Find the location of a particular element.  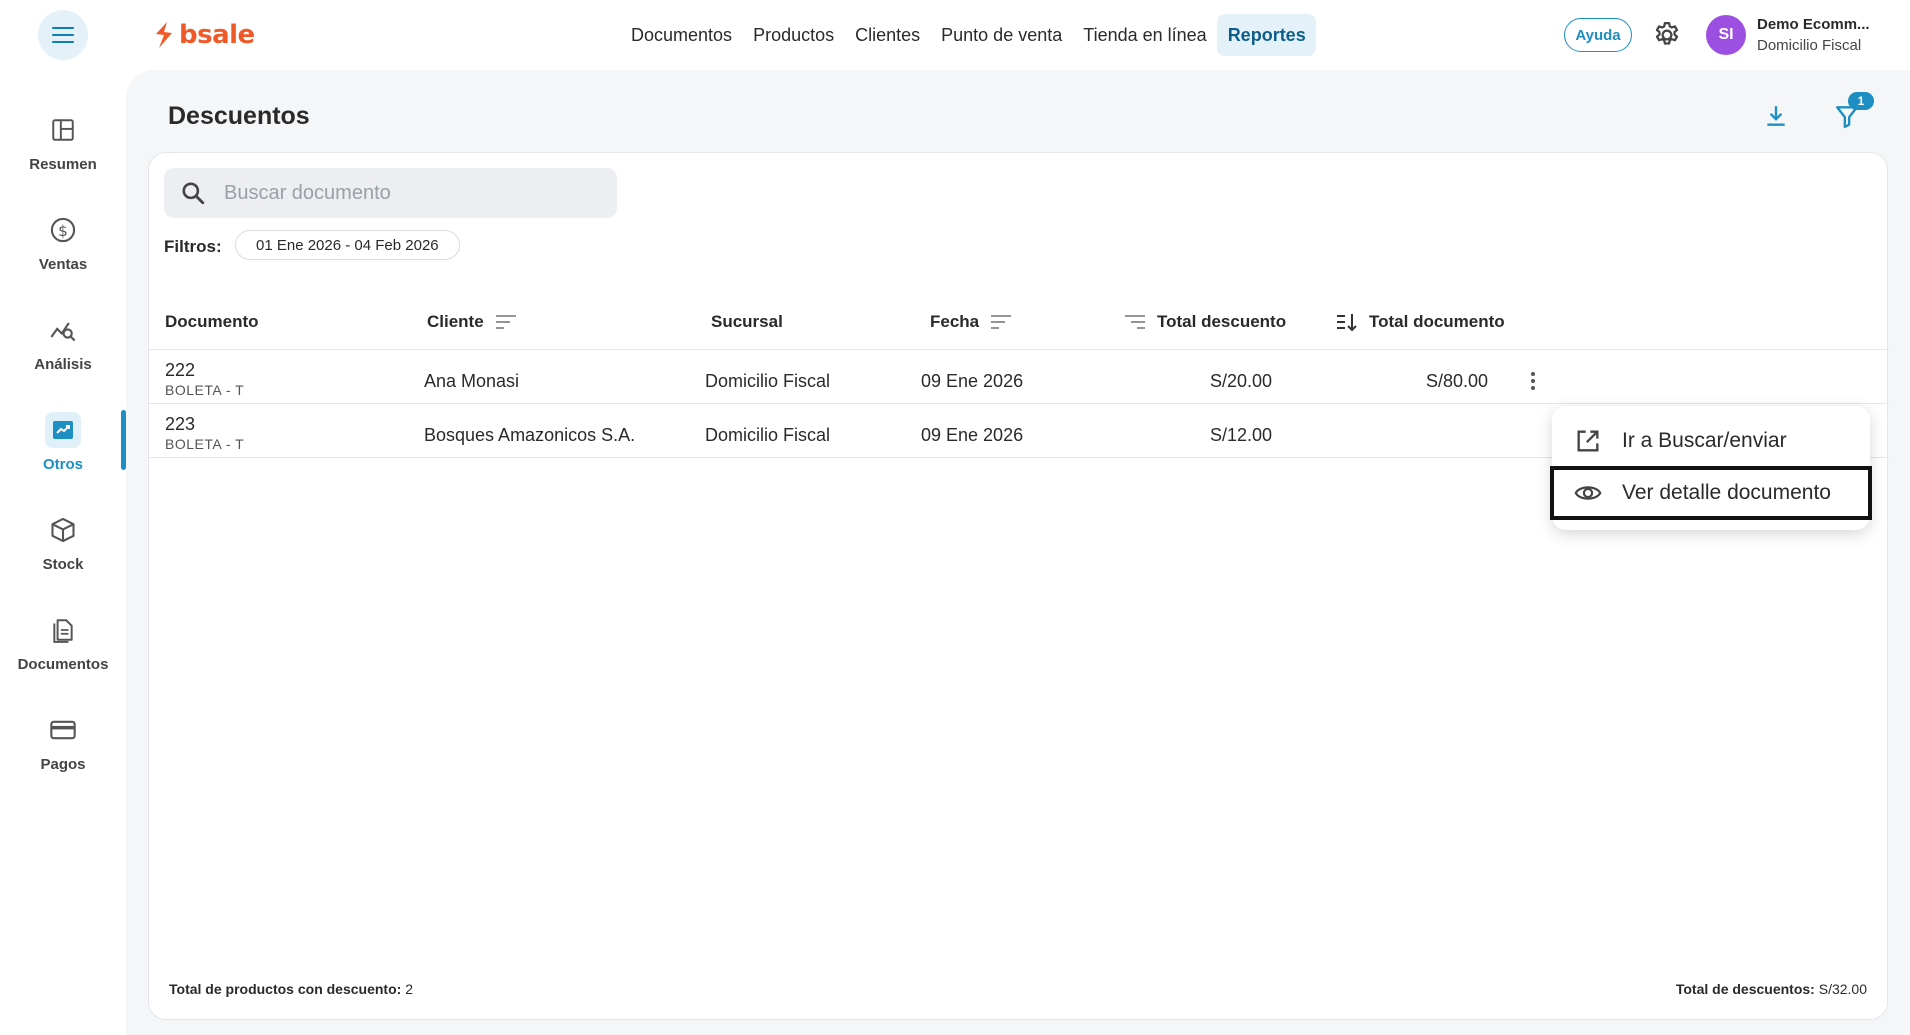

sidebar-item-pagos: Pagos is located at coordinates (63, 740).